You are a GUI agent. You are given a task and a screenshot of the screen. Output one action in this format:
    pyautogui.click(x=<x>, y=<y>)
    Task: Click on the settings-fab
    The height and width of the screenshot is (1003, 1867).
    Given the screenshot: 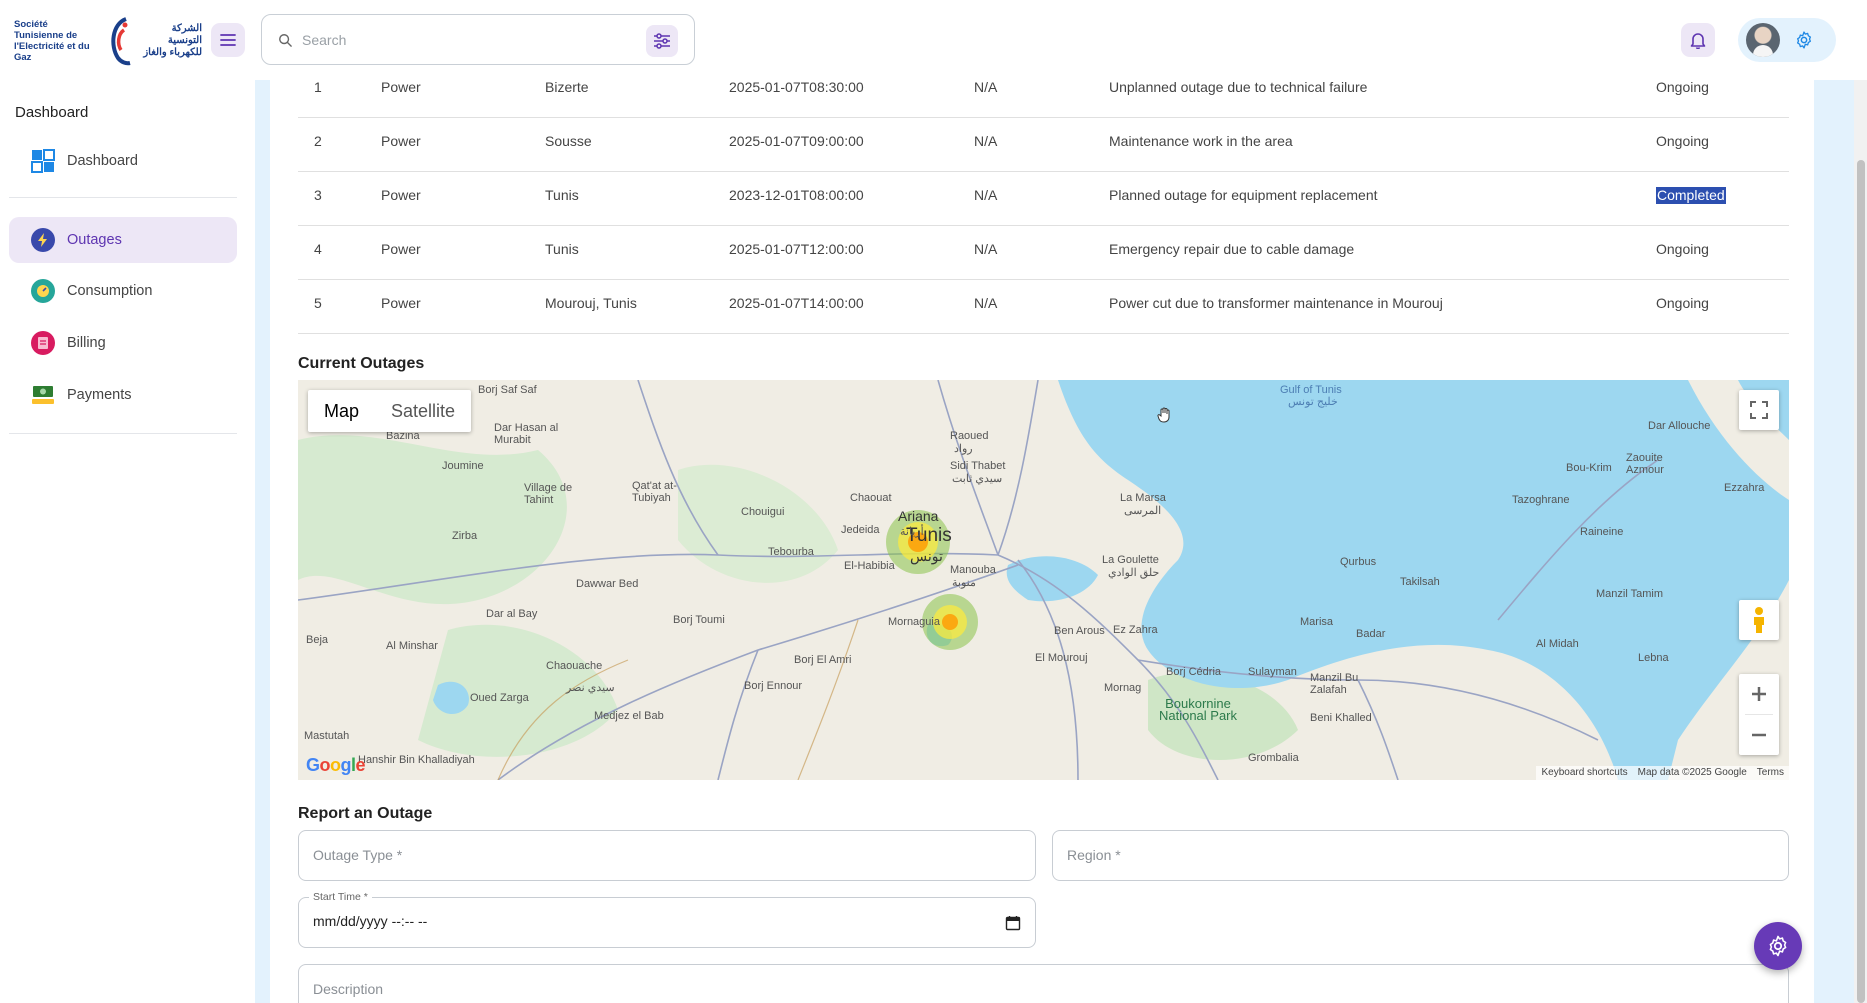 What is the action you would take?
    pyautogui.click(x=1778, y=946)
    